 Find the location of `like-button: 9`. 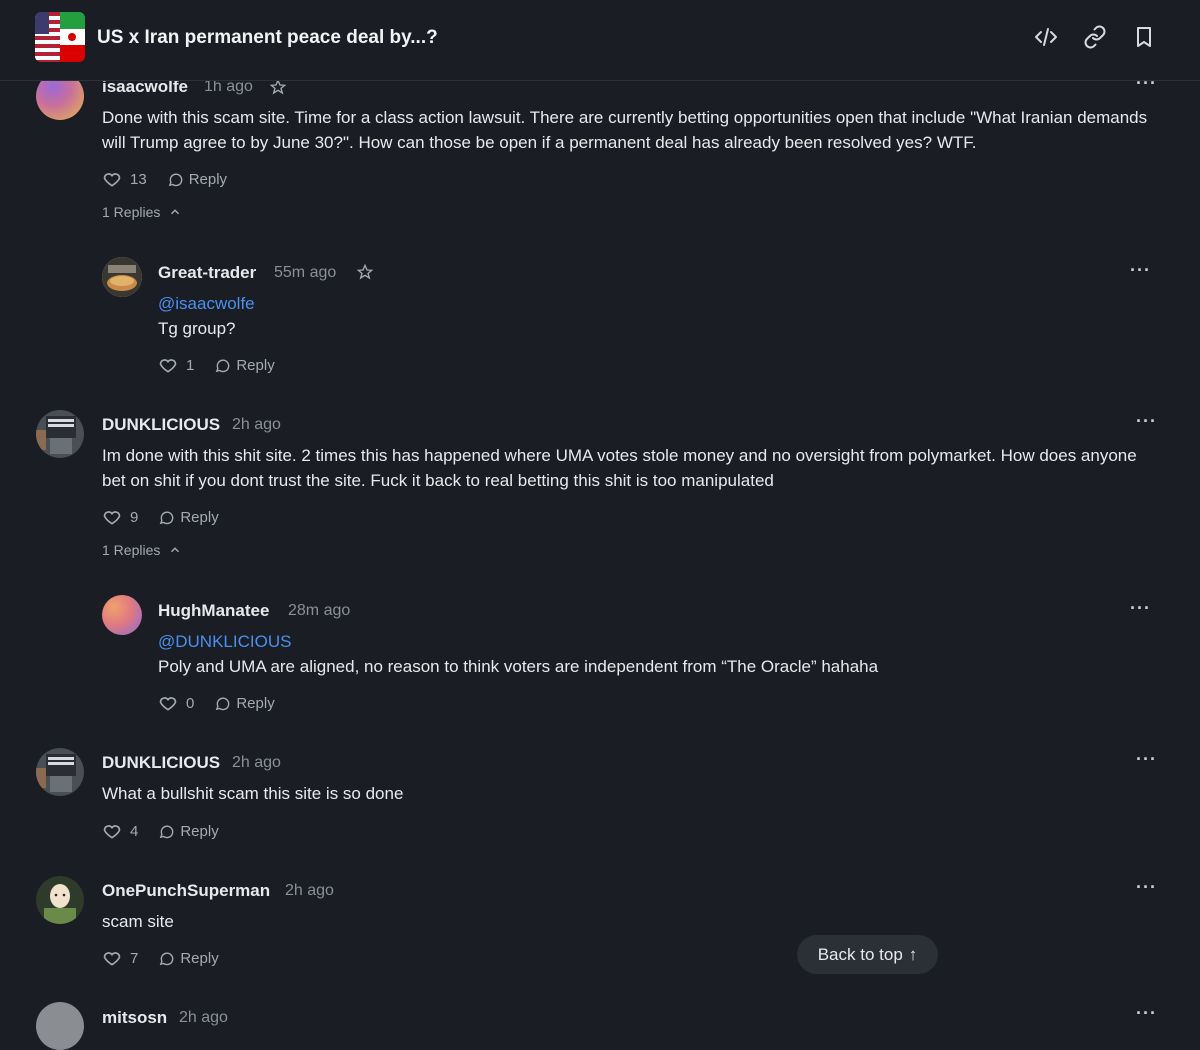

like-button: 9 is located at coordinates (120, 517).